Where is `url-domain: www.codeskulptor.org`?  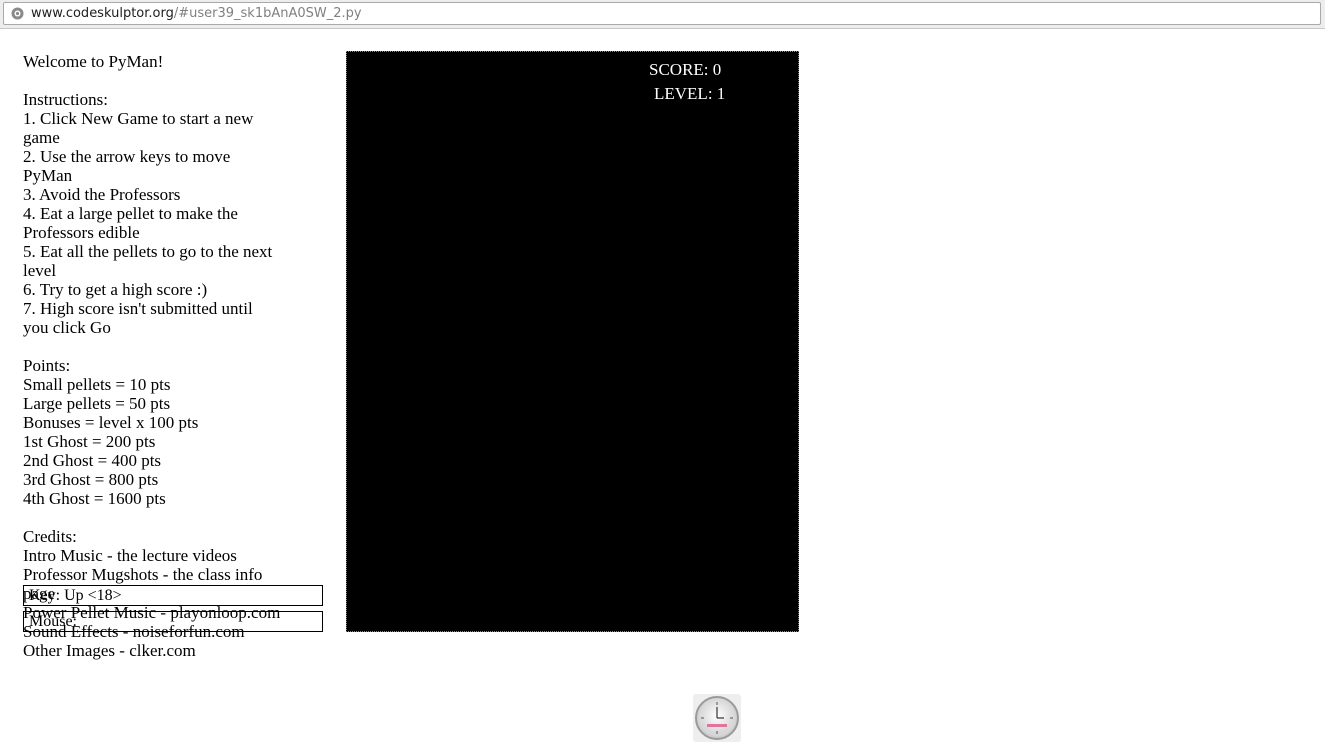 url-domain: www.codeskulptor.org is located at coordinates (102, 13).